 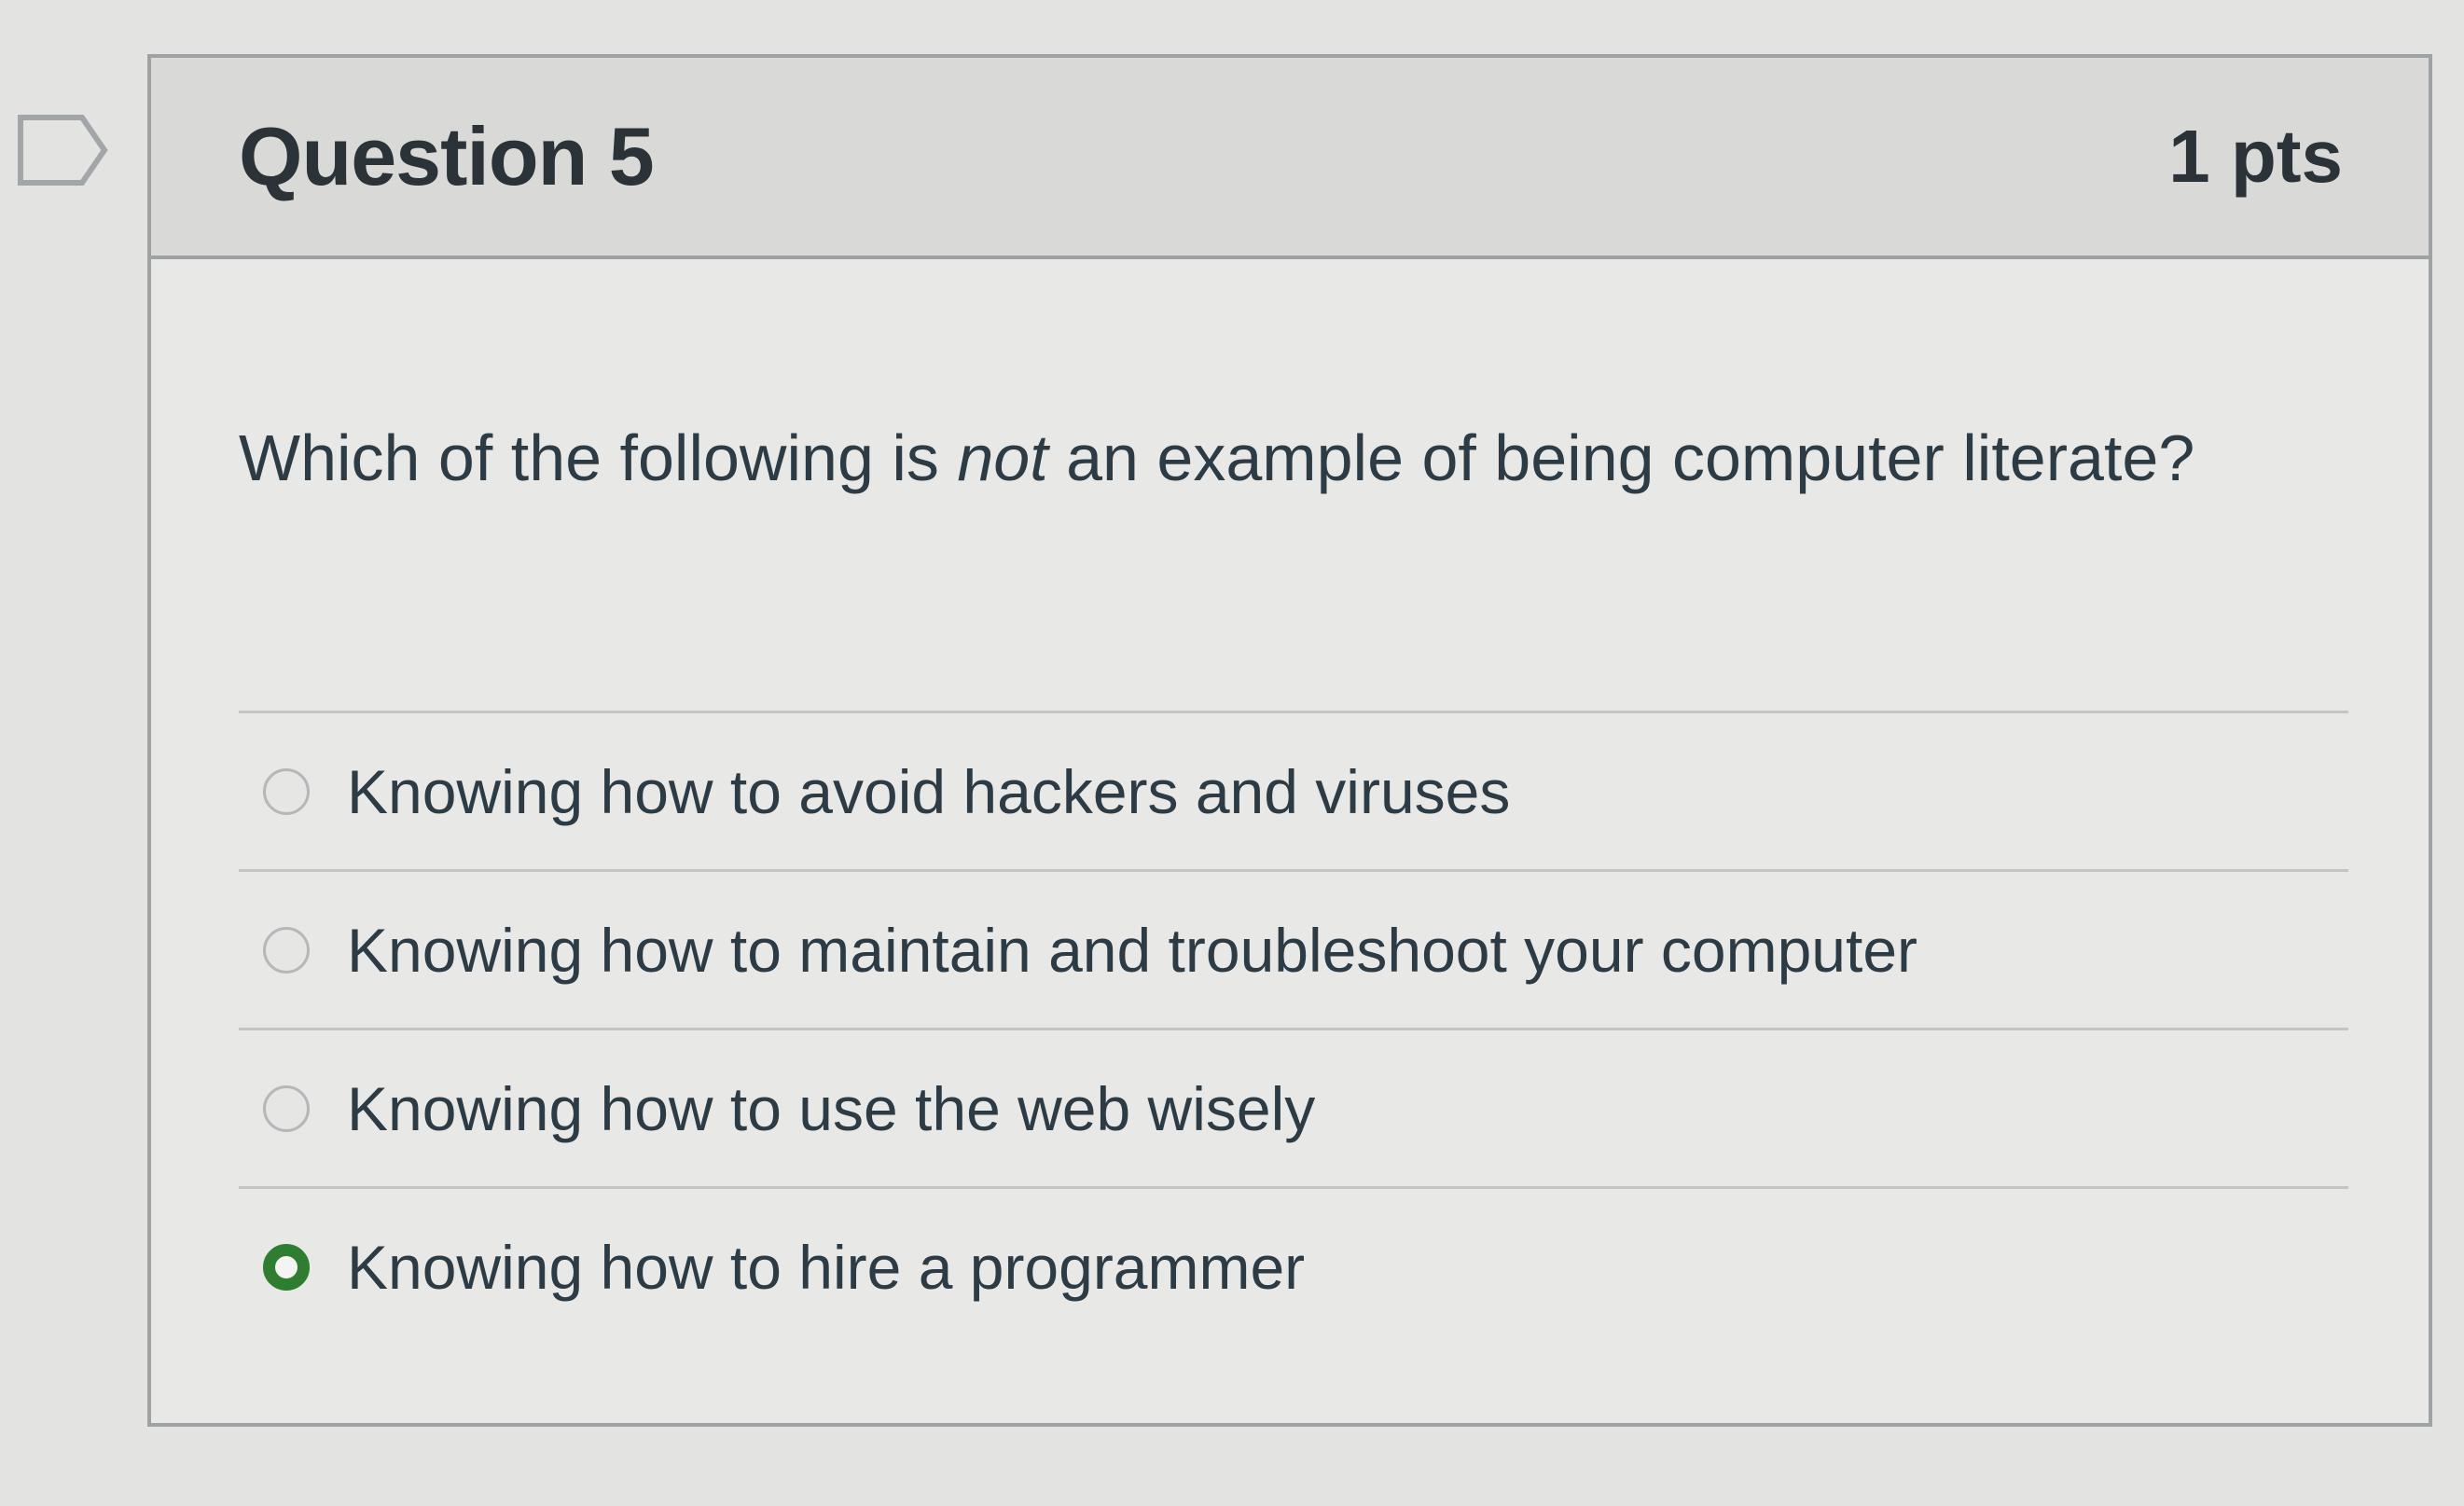 What do you see at coordinates (831, 1108) in the screenshot?
I see `answer-label: Knowing how to use the web wisely` at bounding box center [831, 1108].